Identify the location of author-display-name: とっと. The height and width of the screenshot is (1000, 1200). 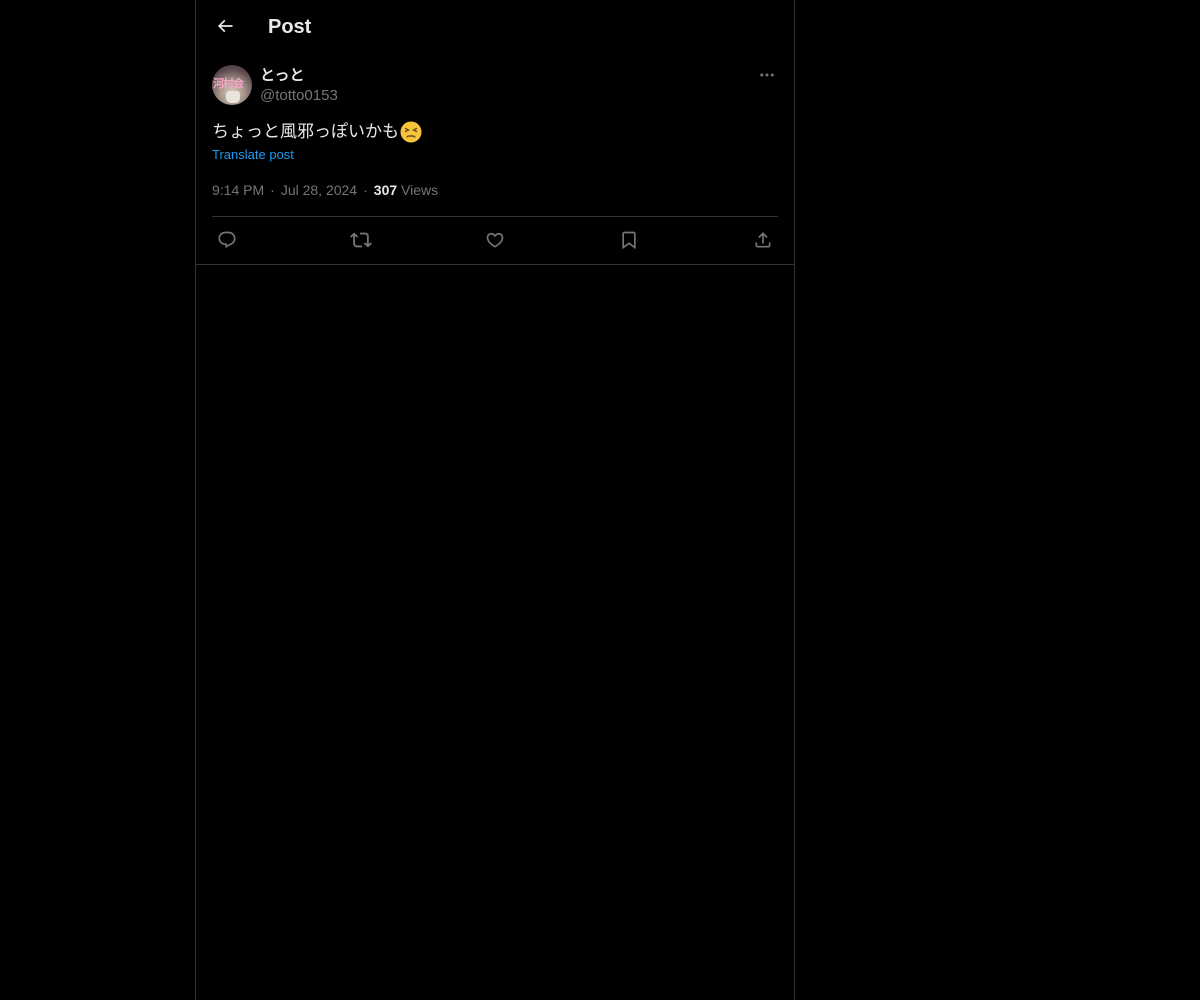
(282, 75).